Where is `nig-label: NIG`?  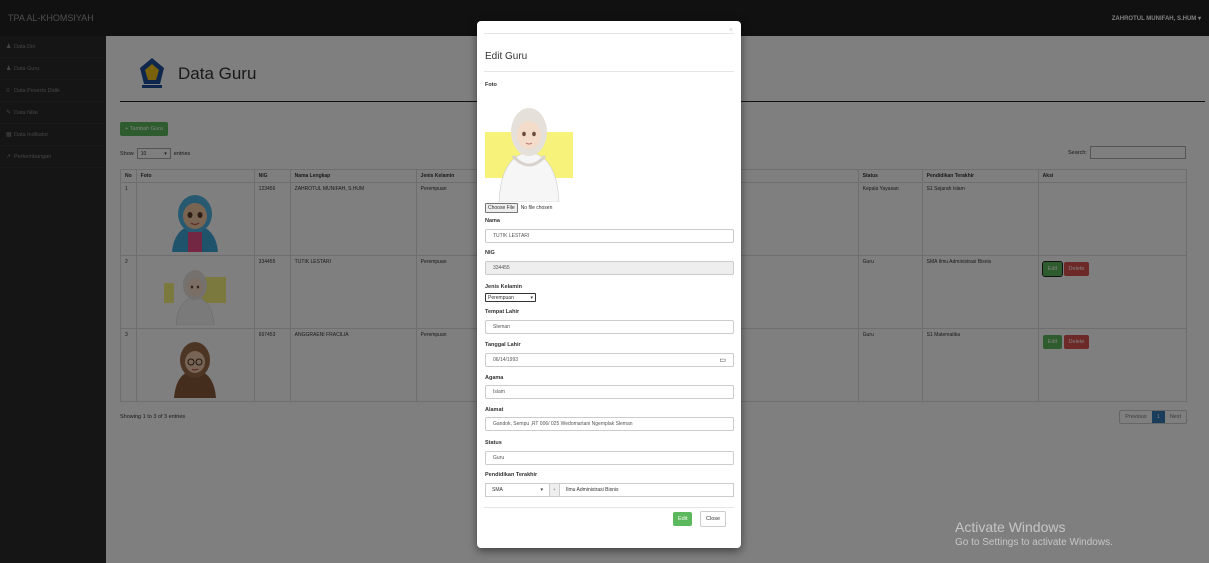
nig-label: NIG is located at coordinates (490, 253).